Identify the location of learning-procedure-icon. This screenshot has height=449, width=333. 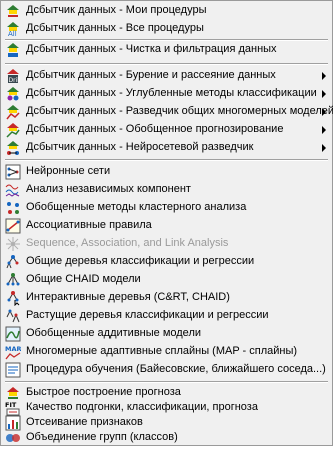
(13, 370).